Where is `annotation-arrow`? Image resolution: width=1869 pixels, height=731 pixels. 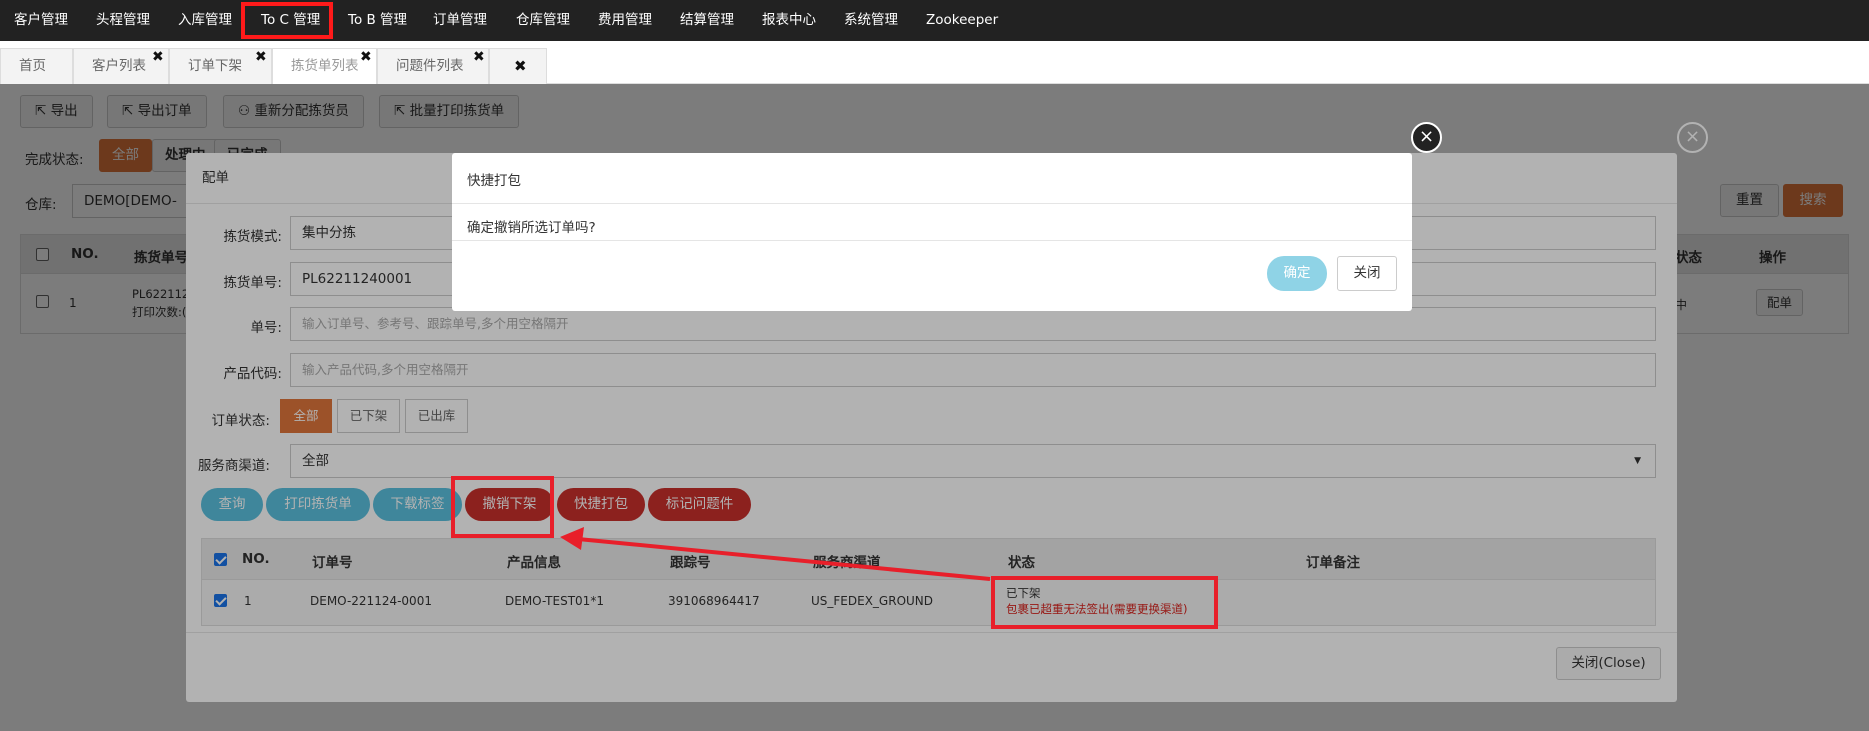
annotation-arrow is located at coordinates (775, 554).